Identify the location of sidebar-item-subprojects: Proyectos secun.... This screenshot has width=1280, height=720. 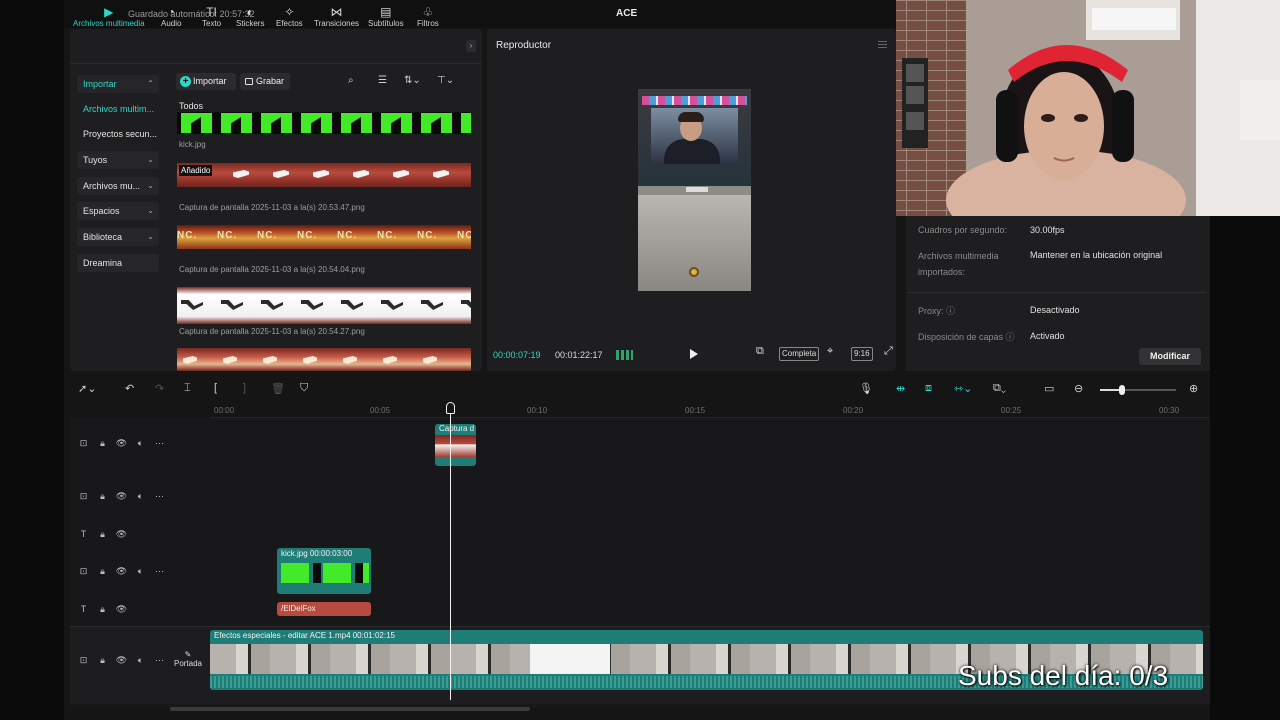
(118, 134).